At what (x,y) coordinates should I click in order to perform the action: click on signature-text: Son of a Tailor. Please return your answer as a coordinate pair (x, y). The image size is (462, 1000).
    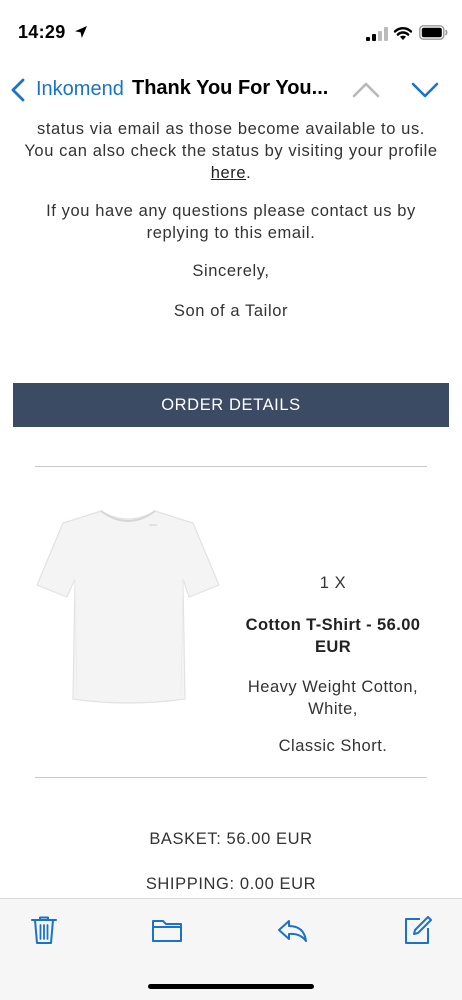
    Looking at the image, I should click on (231, 311).